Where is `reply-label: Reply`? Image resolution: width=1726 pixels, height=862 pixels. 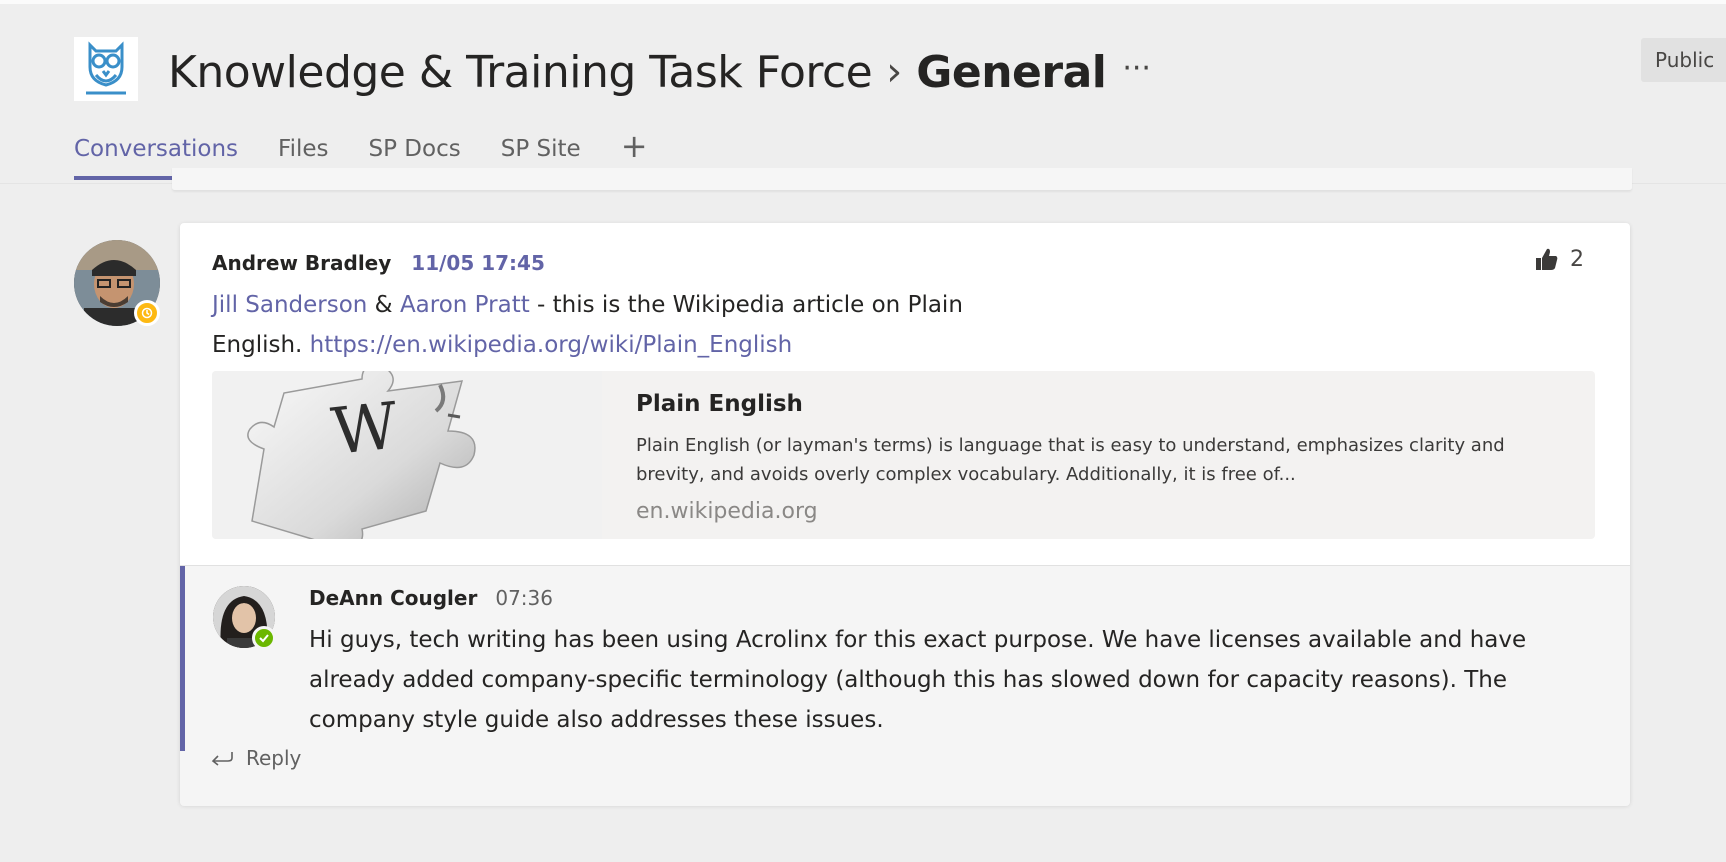
reply-label: Reply is located at coordinates (274, 758).